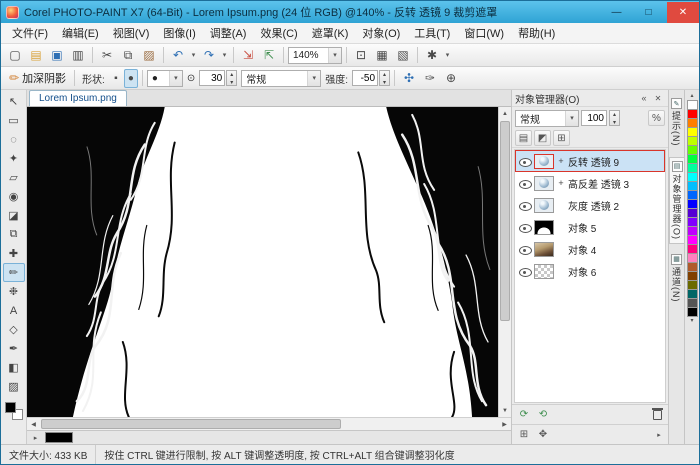 This screenshot has width=700, height=465. Describe the element at coordinates (691, 321) in the screenshot. I see `palette-scroll-down-icon` at that location.